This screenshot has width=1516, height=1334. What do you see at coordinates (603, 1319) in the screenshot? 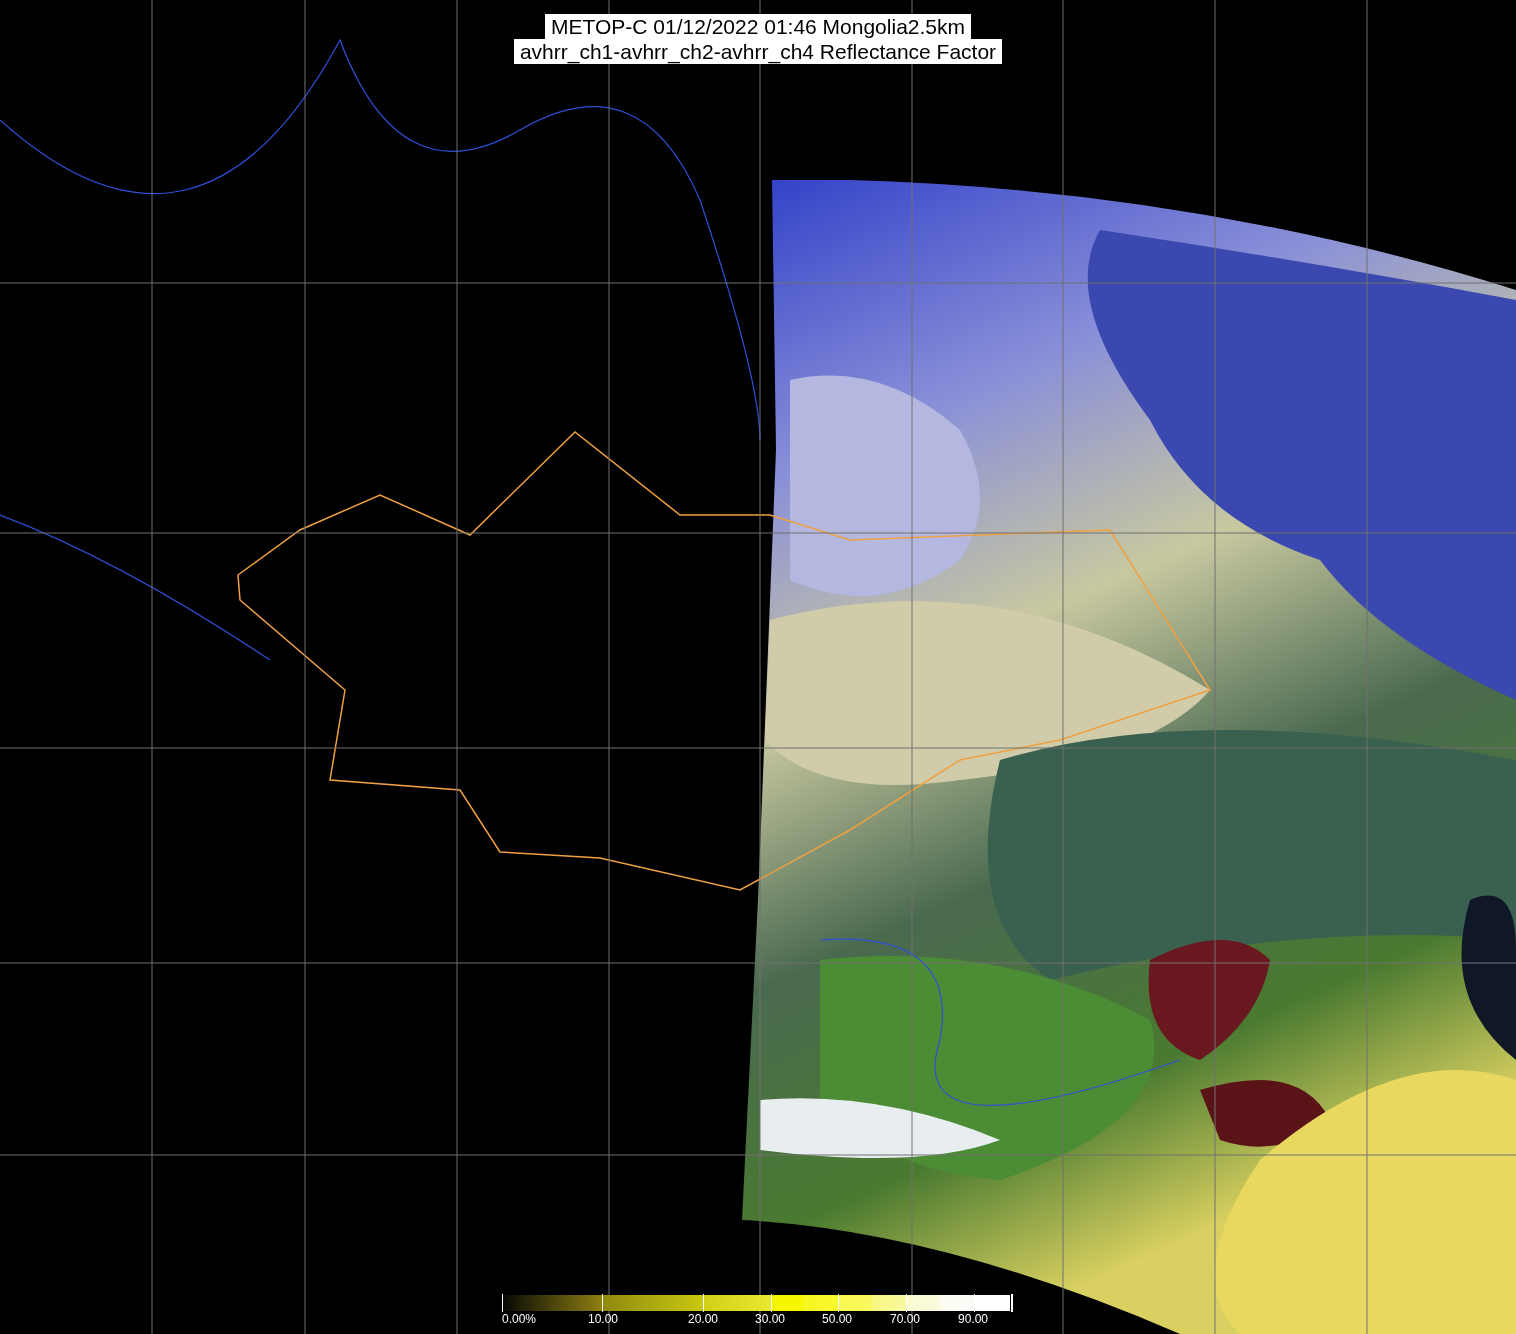
I see `colorbar-label: 10.00` at bounding box center [603, 1319].